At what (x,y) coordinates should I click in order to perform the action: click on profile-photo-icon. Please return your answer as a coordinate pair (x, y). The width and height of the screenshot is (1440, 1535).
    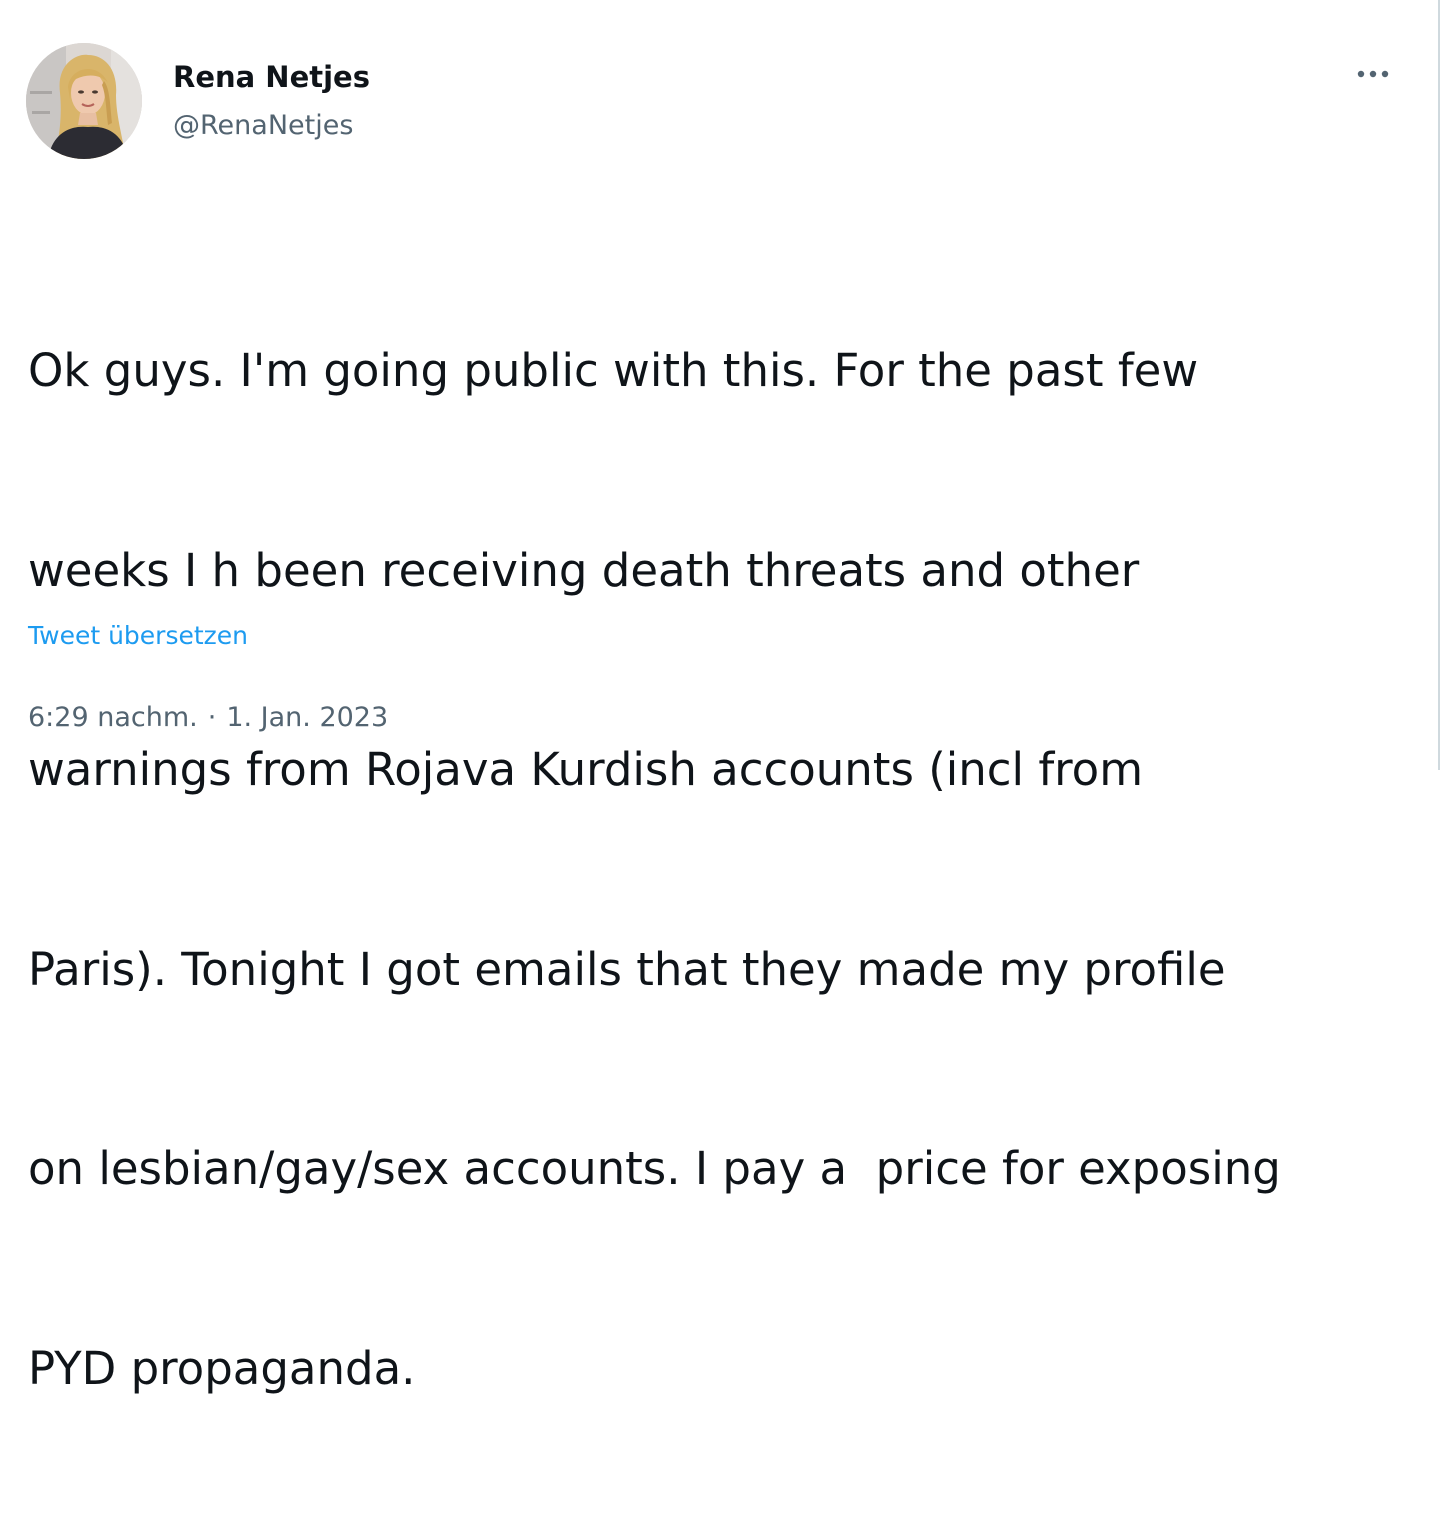
    Looking at the image, I should click on (84, 101).